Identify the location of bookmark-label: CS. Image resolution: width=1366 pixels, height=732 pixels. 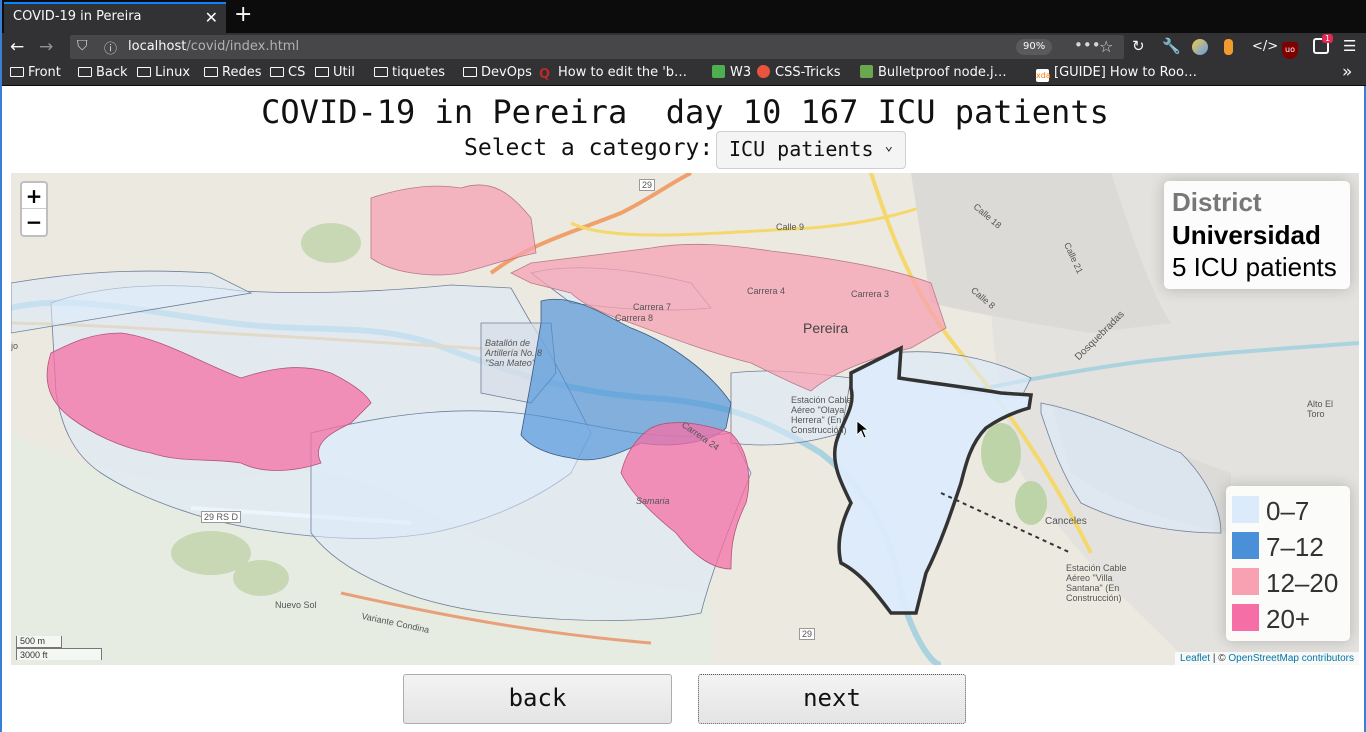
(297, 72).